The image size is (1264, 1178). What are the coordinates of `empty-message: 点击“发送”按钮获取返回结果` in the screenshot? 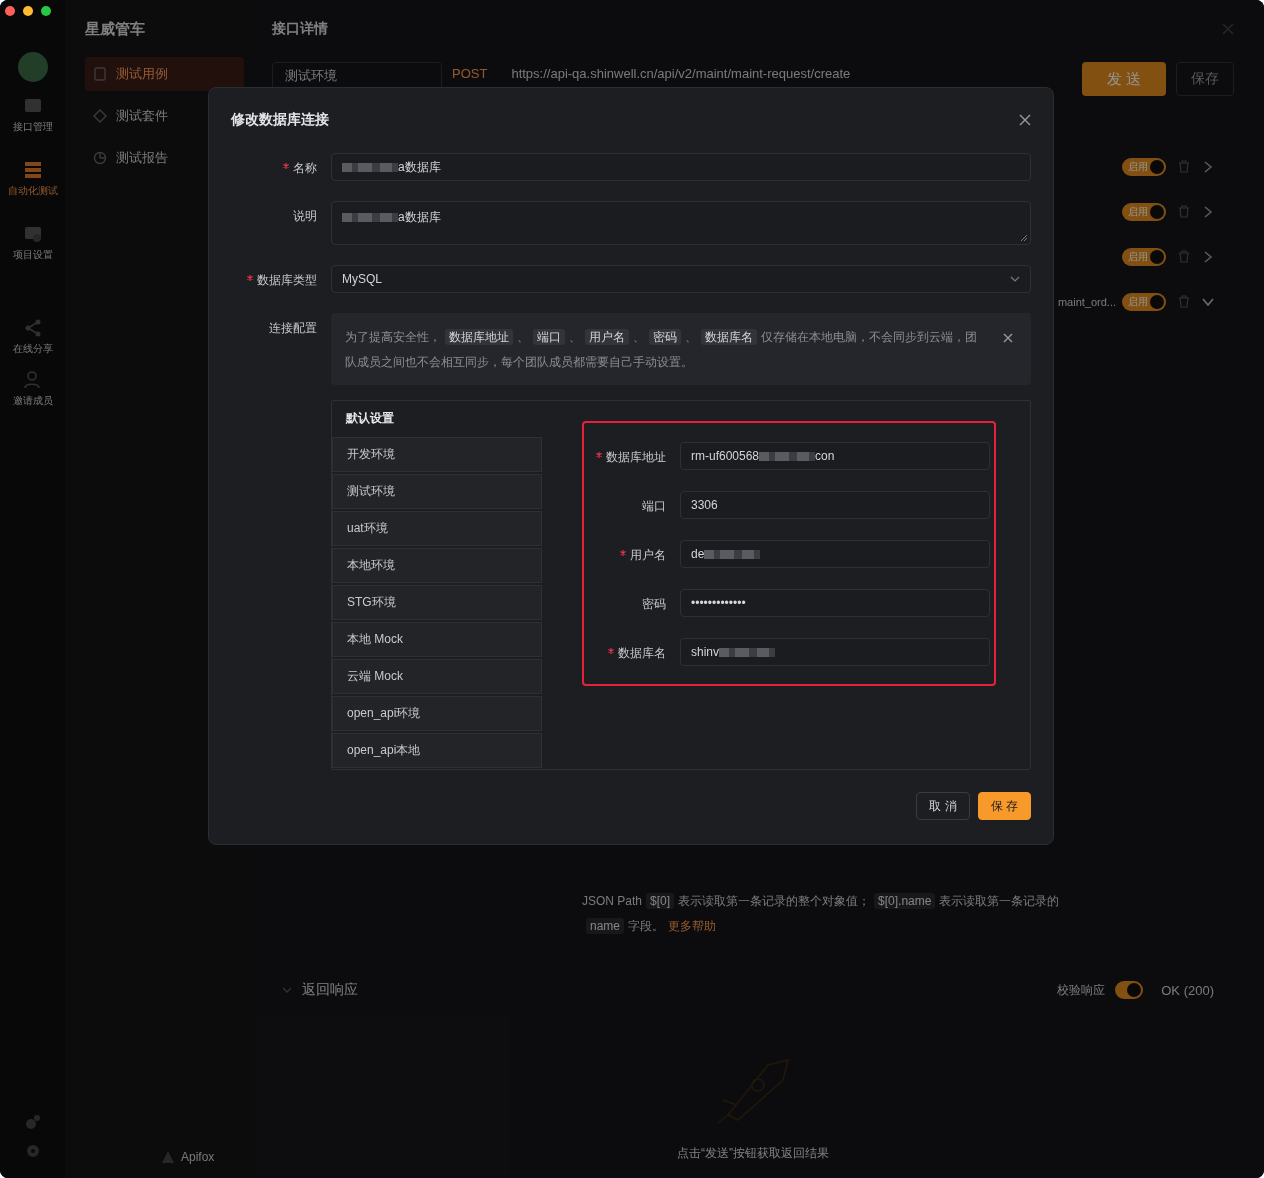 It's located at (753, 1153).